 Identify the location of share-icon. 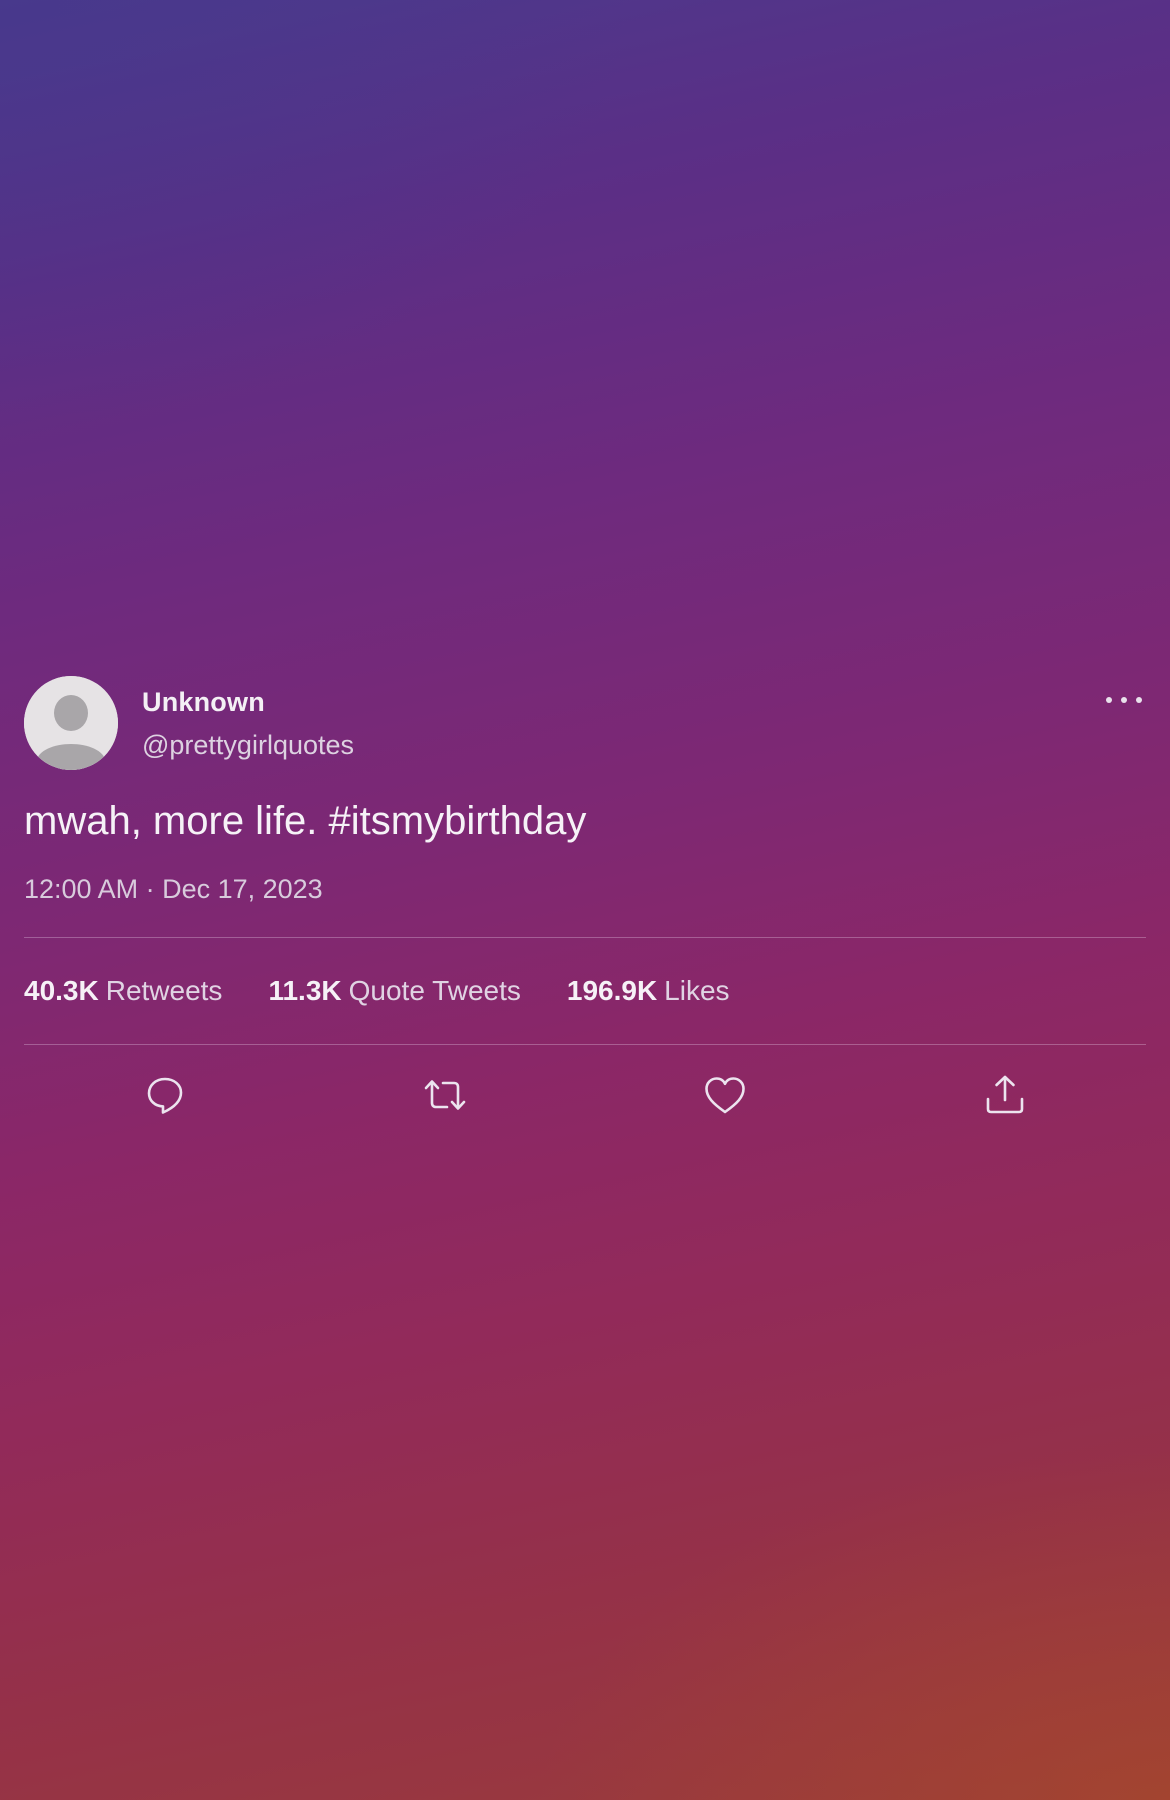
(1005, 1094).